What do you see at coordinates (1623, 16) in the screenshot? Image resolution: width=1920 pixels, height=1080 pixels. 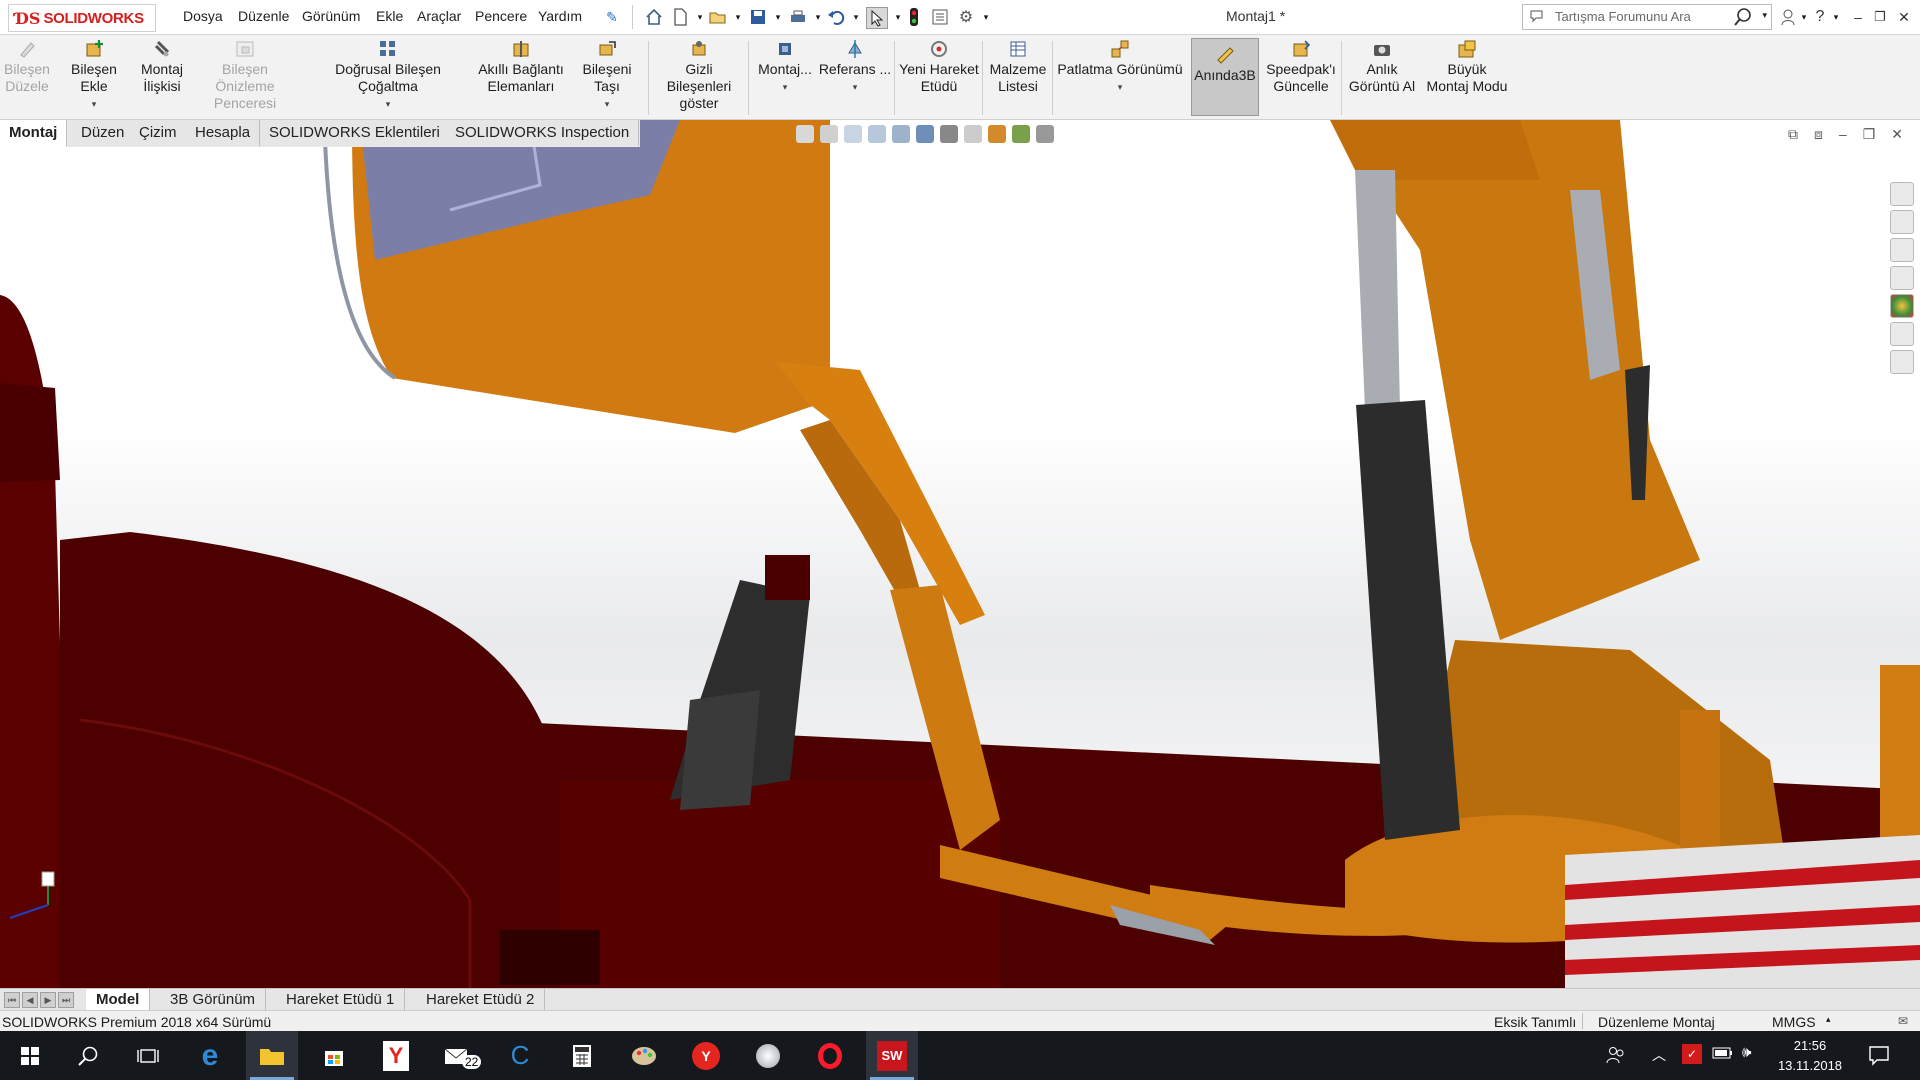 I see `search-input: Tartışma Forumunu Ara` at bounding box center [1623, 16].